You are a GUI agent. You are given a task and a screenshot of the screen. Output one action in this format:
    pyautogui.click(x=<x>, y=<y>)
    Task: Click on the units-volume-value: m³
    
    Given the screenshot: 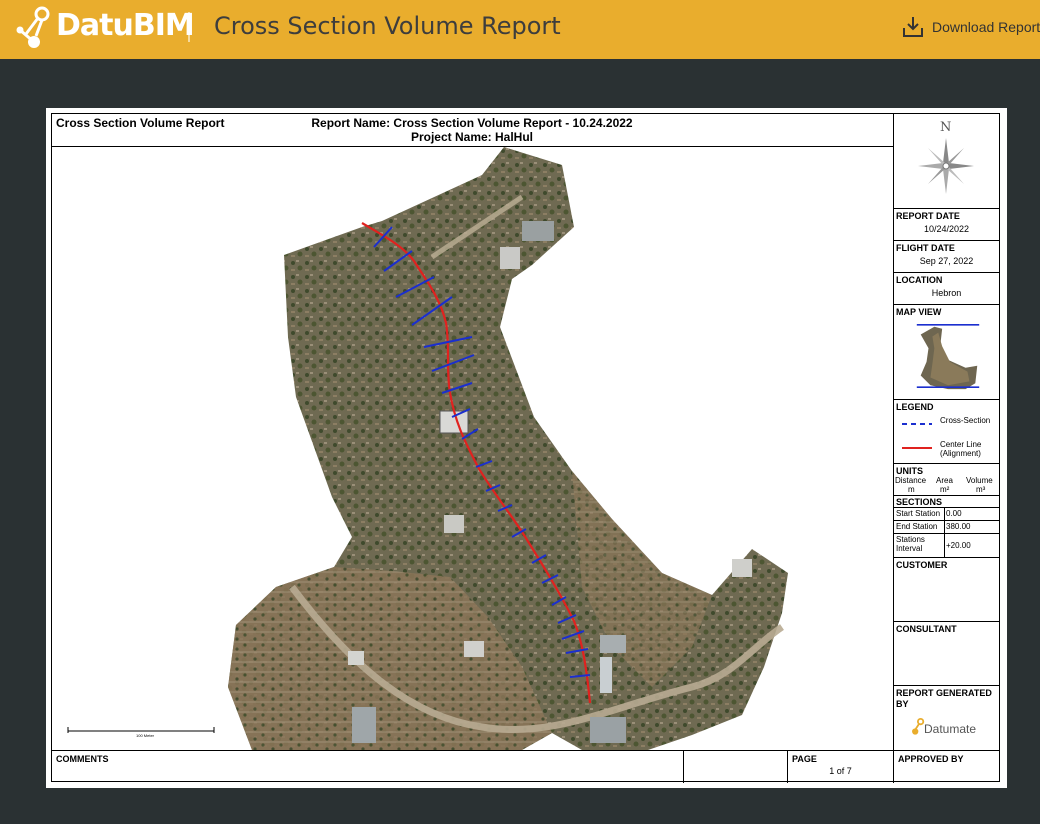 What is the action you would take?
    pyautogui.click(x=981, y=489)
    